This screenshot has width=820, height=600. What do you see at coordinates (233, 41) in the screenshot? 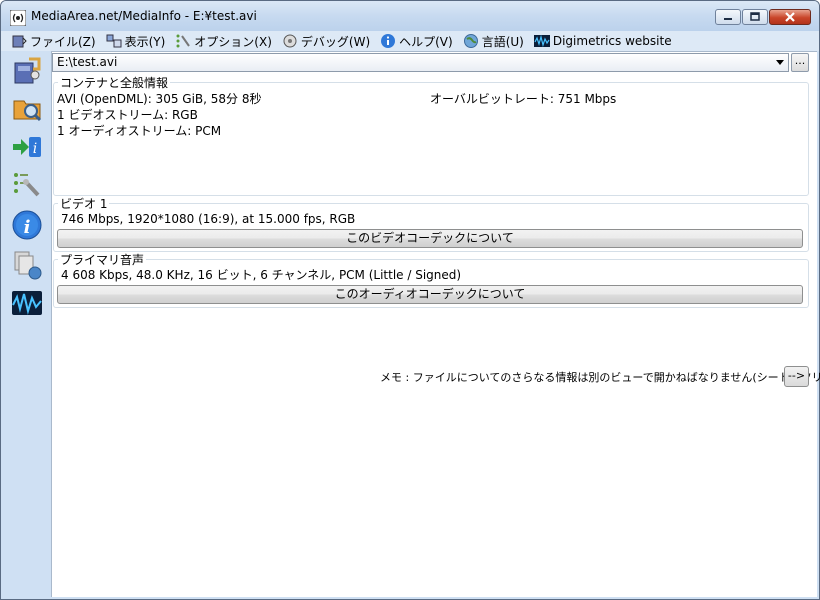
I see `menu-options-label: オプション(X)` at bounding box center [233, 41].